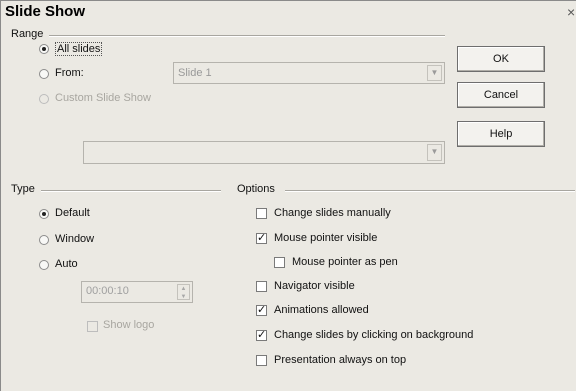  Describe the element at coordinates (66, 264) in the screenshot. I see `auto-label: Auto` at that location.